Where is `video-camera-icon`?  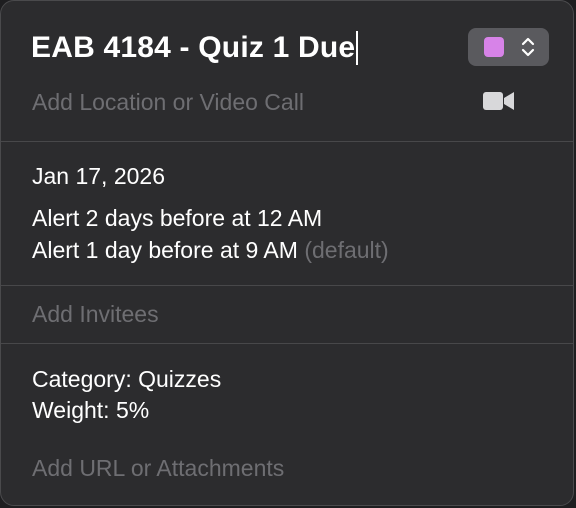 video-camera-icon is located at coordinates (499, 101).